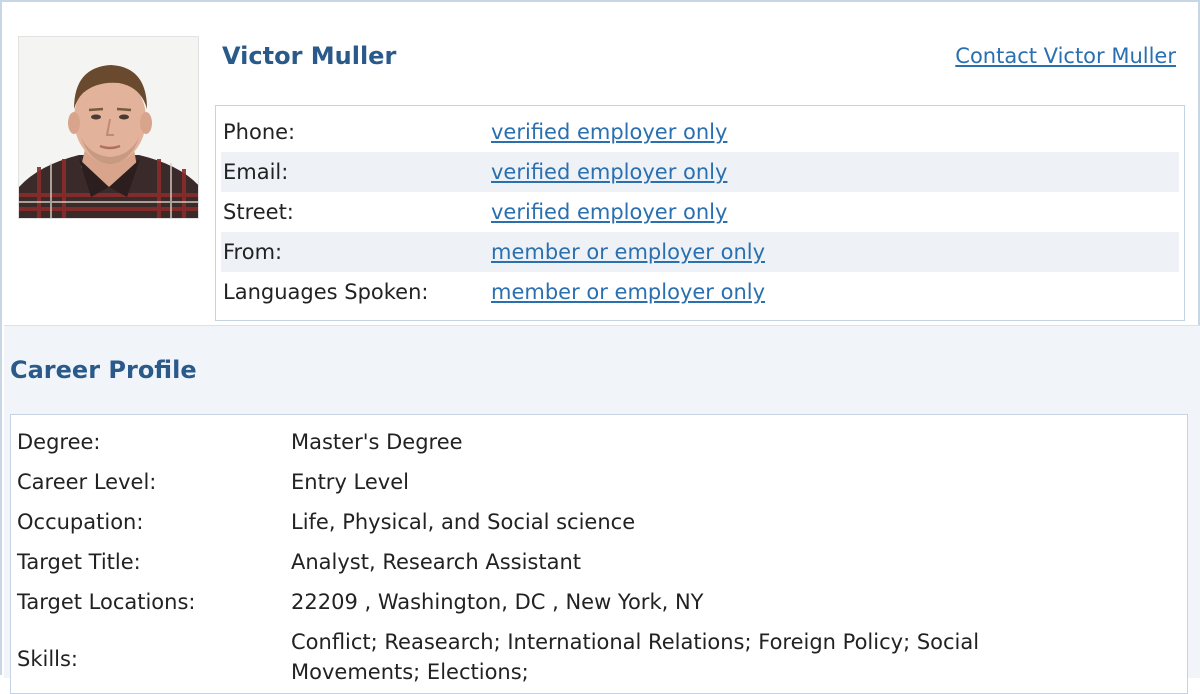 This screenshot has height=694, width=1200. Describe the element at coordinates (463, 522) in the screenshot. I see `career-value: Life, Physical, and Social science` at that location.